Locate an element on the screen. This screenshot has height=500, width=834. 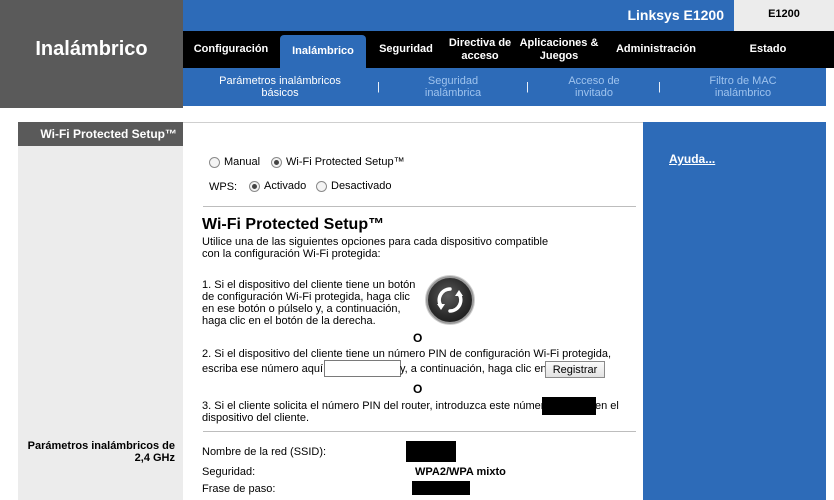
wps-arrows-icon is located at coordinates (450, 300).